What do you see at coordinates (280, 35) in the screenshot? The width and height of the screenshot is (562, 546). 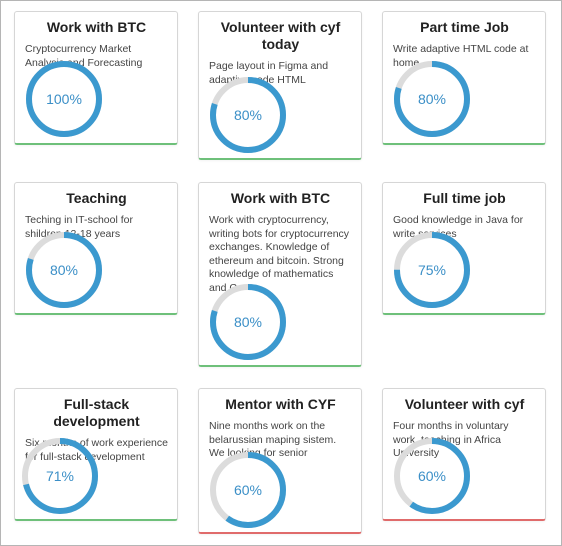 I see `card-title: Volunteer with cyf today` at bounding box center [280, 35].